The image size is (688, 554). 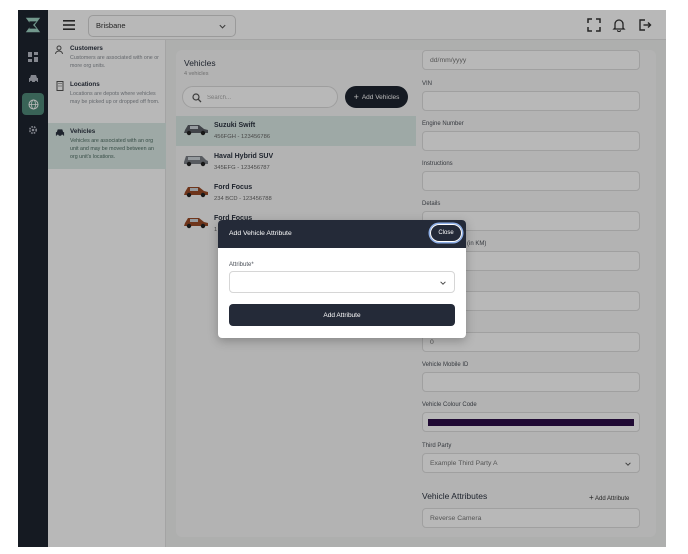 I want to click on attribute-select, so click(x=342, y=282).